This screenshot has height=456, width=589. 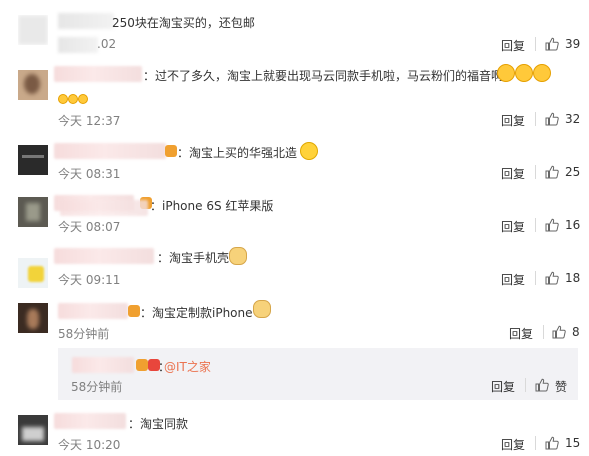 I want to click on comment-text: 250块在淘宝买的，还包邮, so click(x=183, y=23).